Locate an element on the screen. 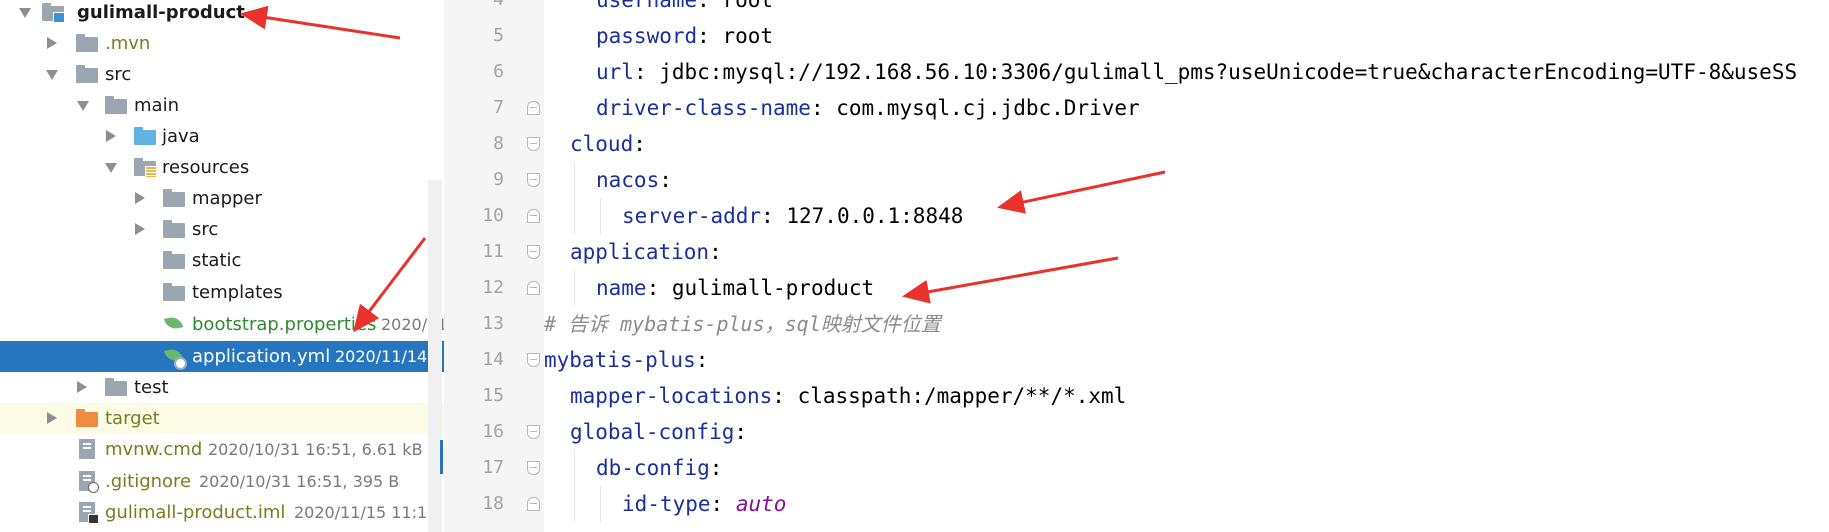 Image resolution: width=1829 pixels, height=532 pixels. line-number: 15 is located at coordinates (493, 395).